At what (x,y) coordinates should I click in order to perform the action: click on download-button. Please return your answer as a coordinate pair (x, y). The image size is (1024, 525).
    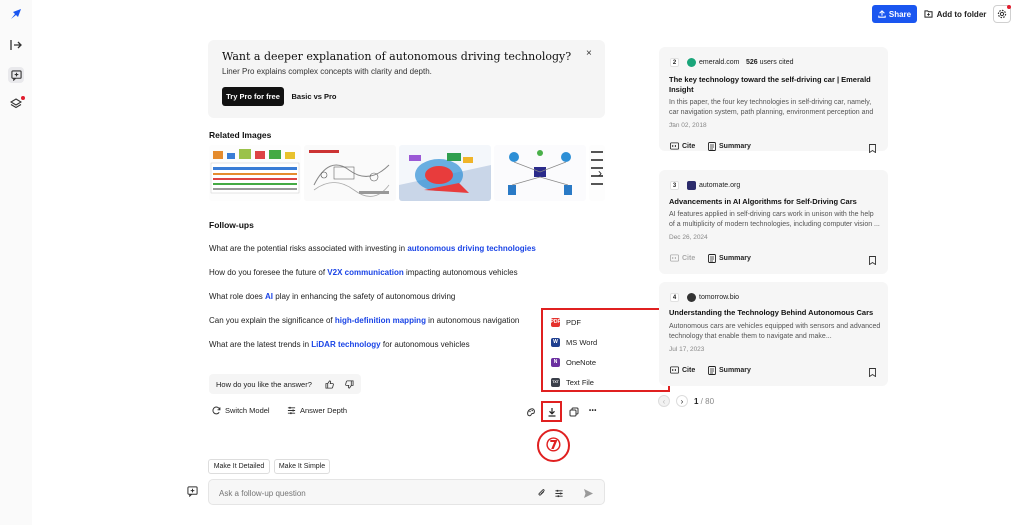
    Looking at the image, I should click on (551, 411).